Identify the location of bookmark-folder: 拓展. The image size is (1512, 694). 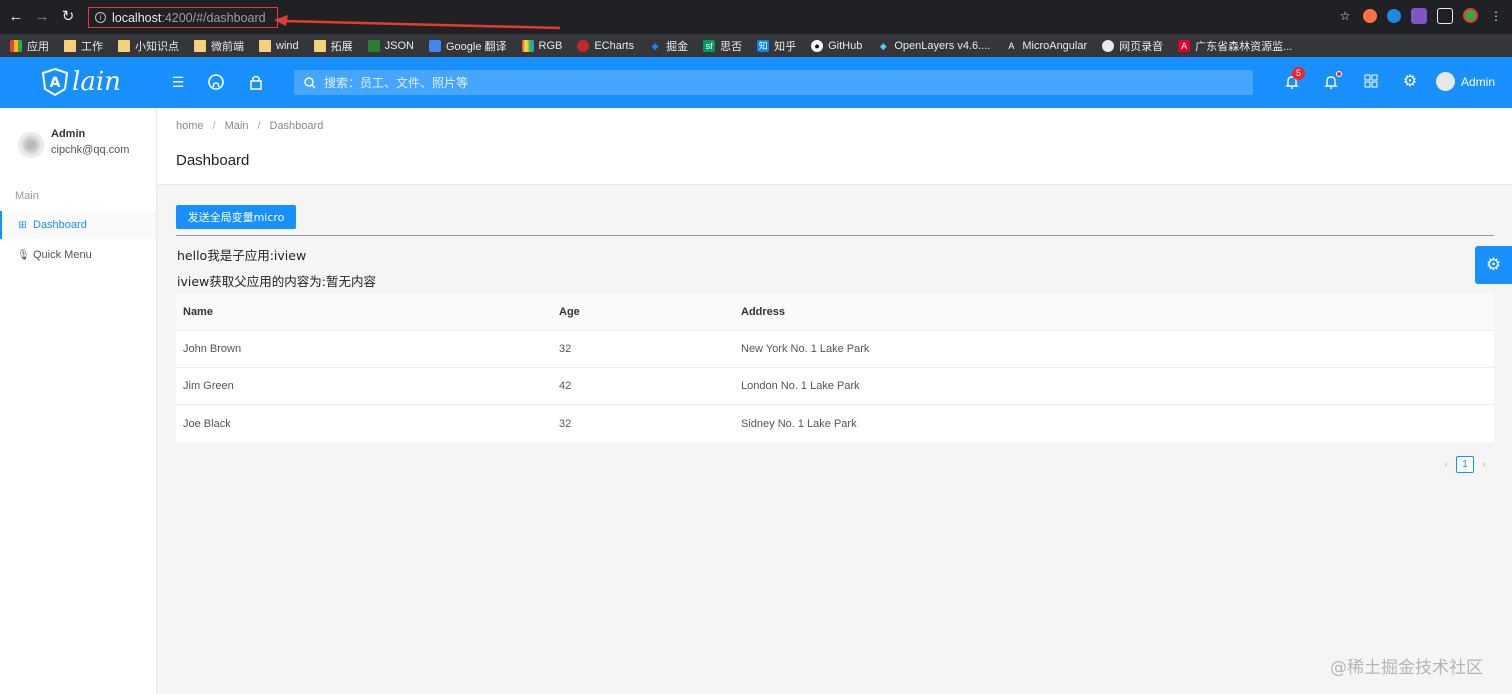
(333, 46).